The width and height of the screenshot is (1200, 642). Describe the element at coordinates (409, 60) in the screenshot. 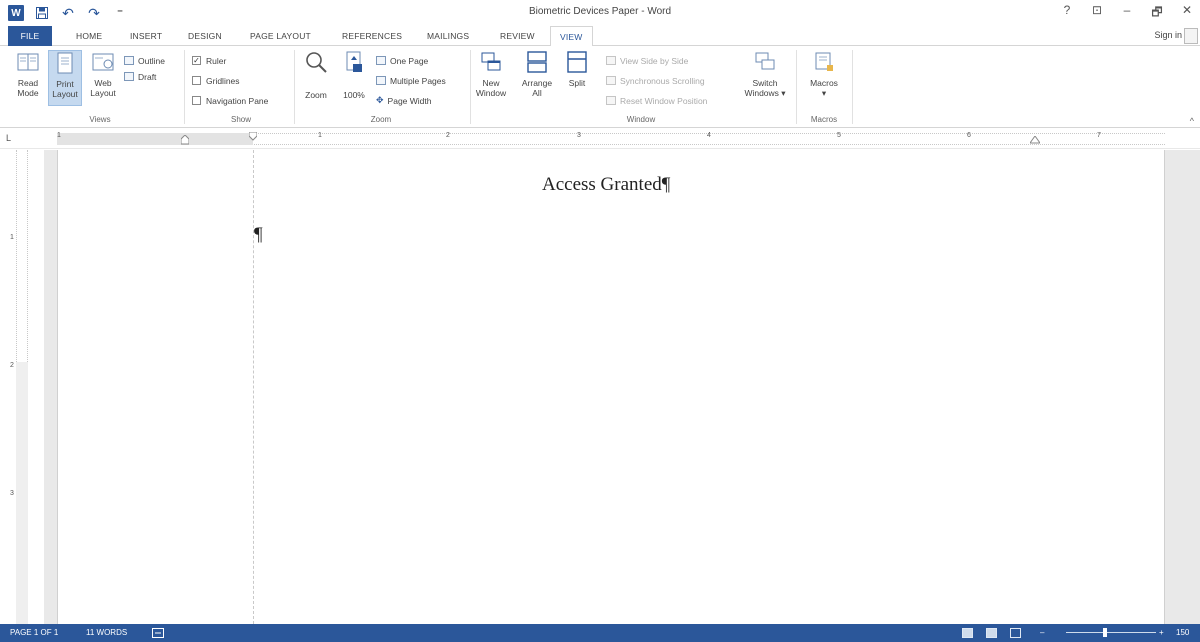

I see `one-page-label: One Page` at that location.